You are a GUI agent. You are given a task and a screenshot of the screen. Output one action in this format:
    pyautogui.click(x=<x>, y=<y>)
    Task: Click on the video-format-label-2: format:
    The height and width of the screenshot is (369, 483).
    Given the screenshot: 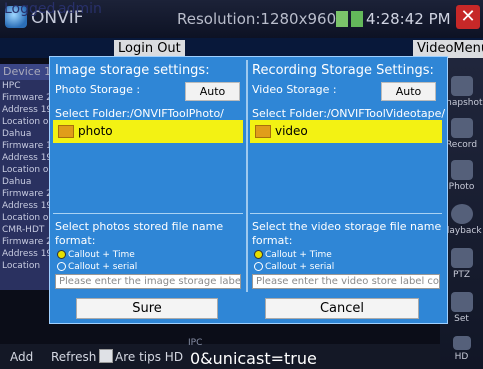 What is the action you would take?
    pyautogui.click(x=272, y=240)
    